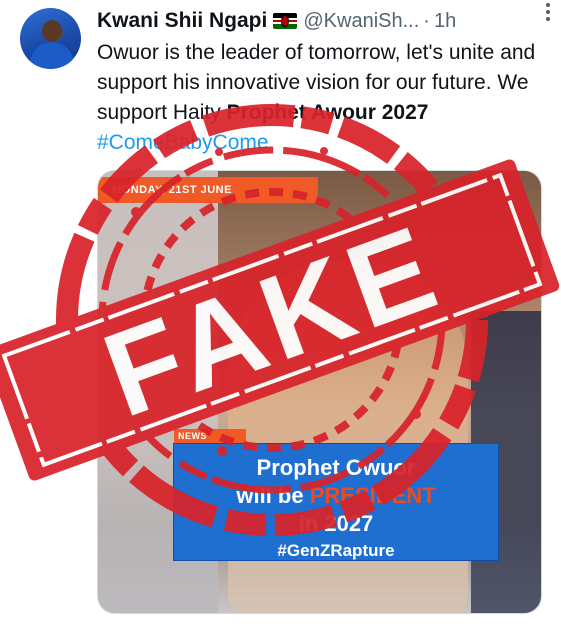  I want to click on banner-line-2-start: will be, so click(273, 495).